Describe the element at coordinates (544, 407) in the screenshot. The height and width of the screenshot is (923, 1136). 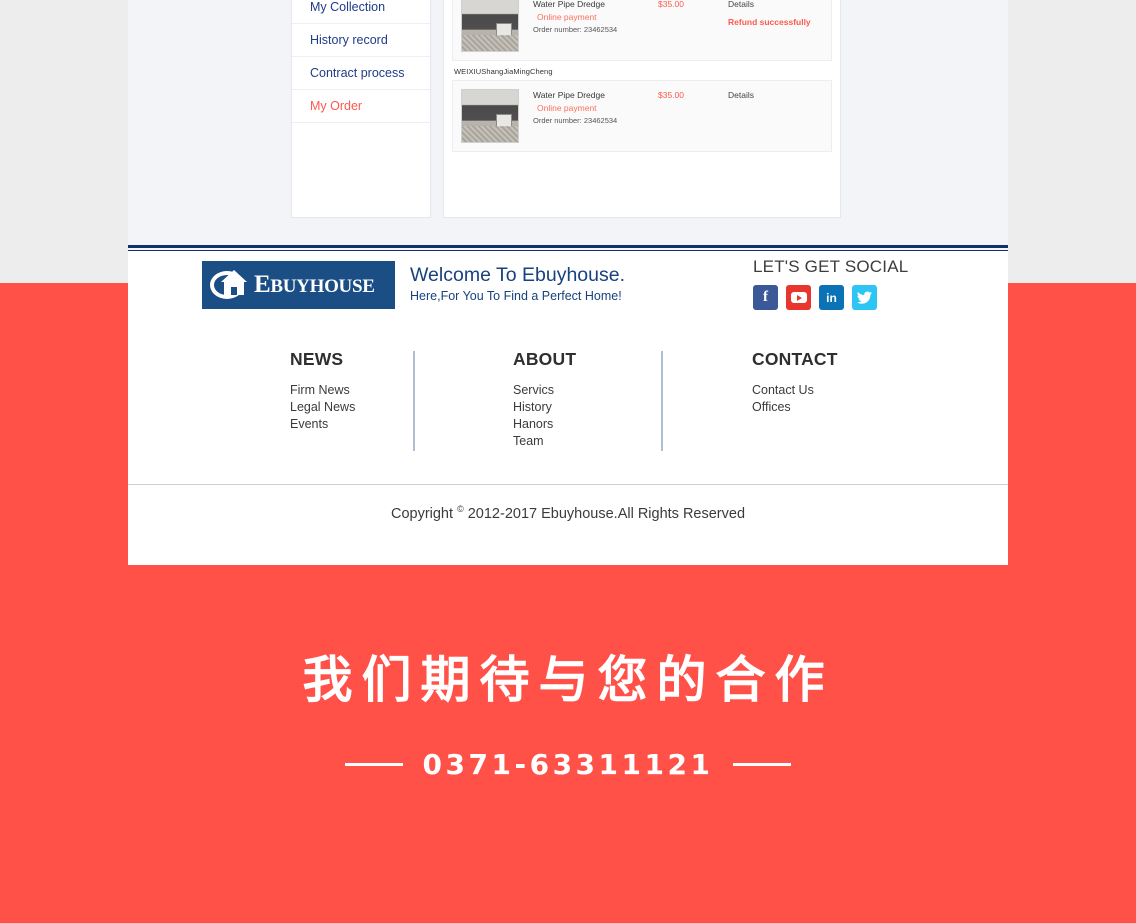
I see `footer-link: History` at that location.